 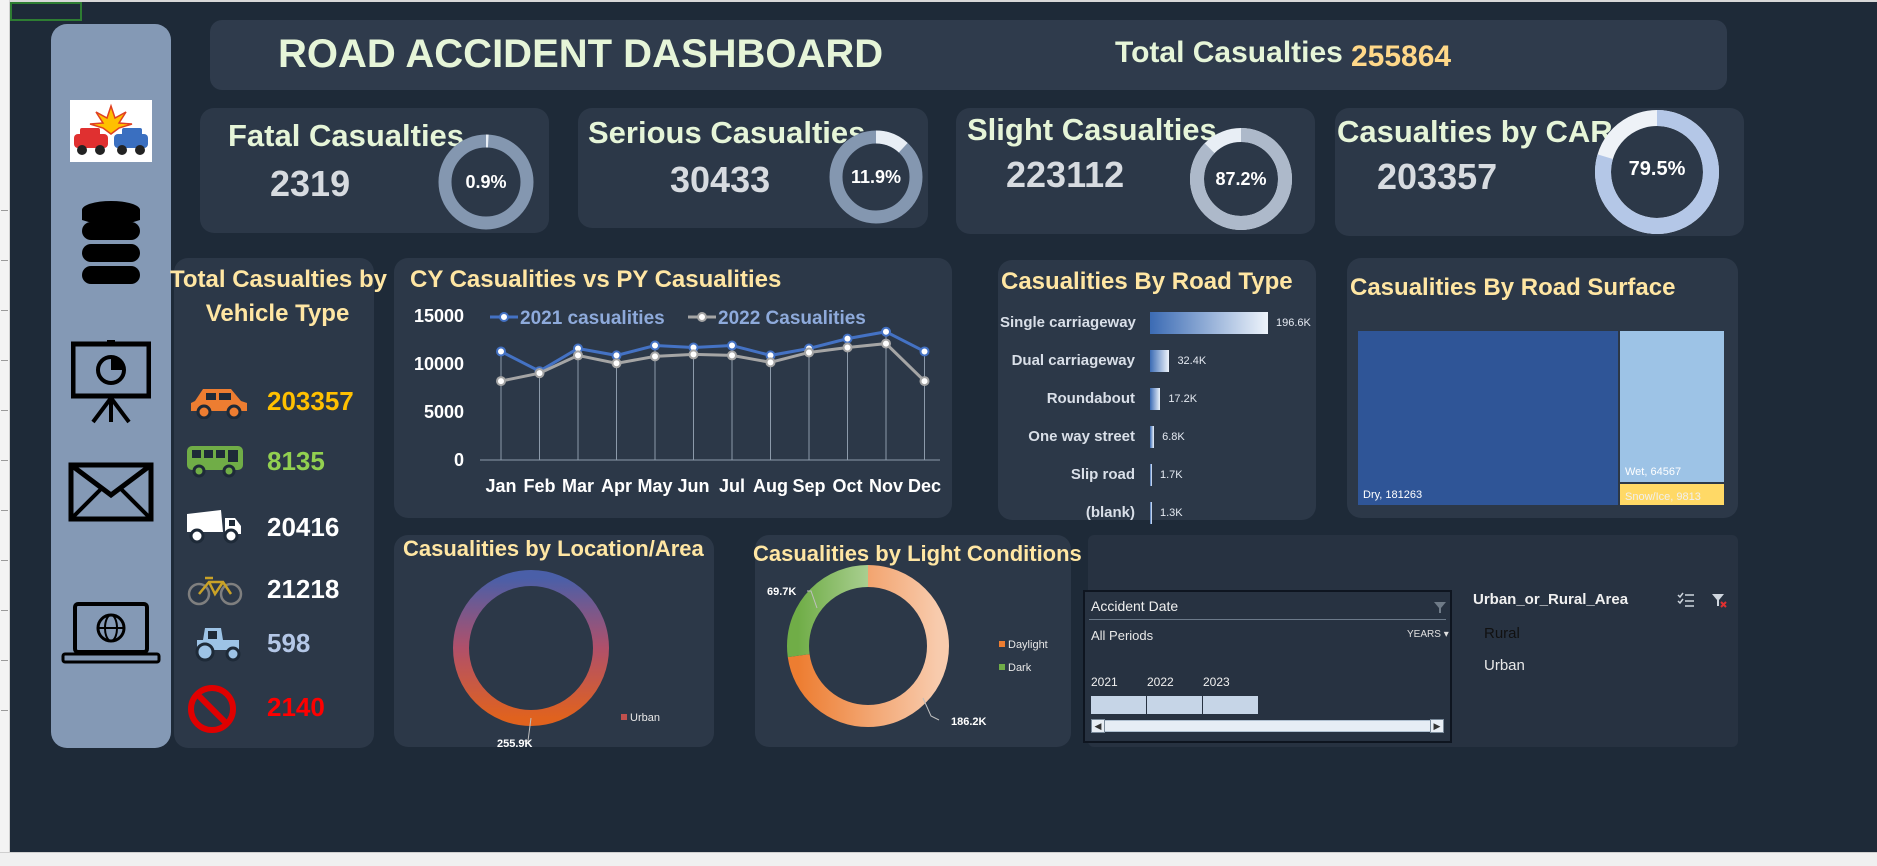 I want to click on slicer-item-rural: Rural, so click(x=1502, y=633).